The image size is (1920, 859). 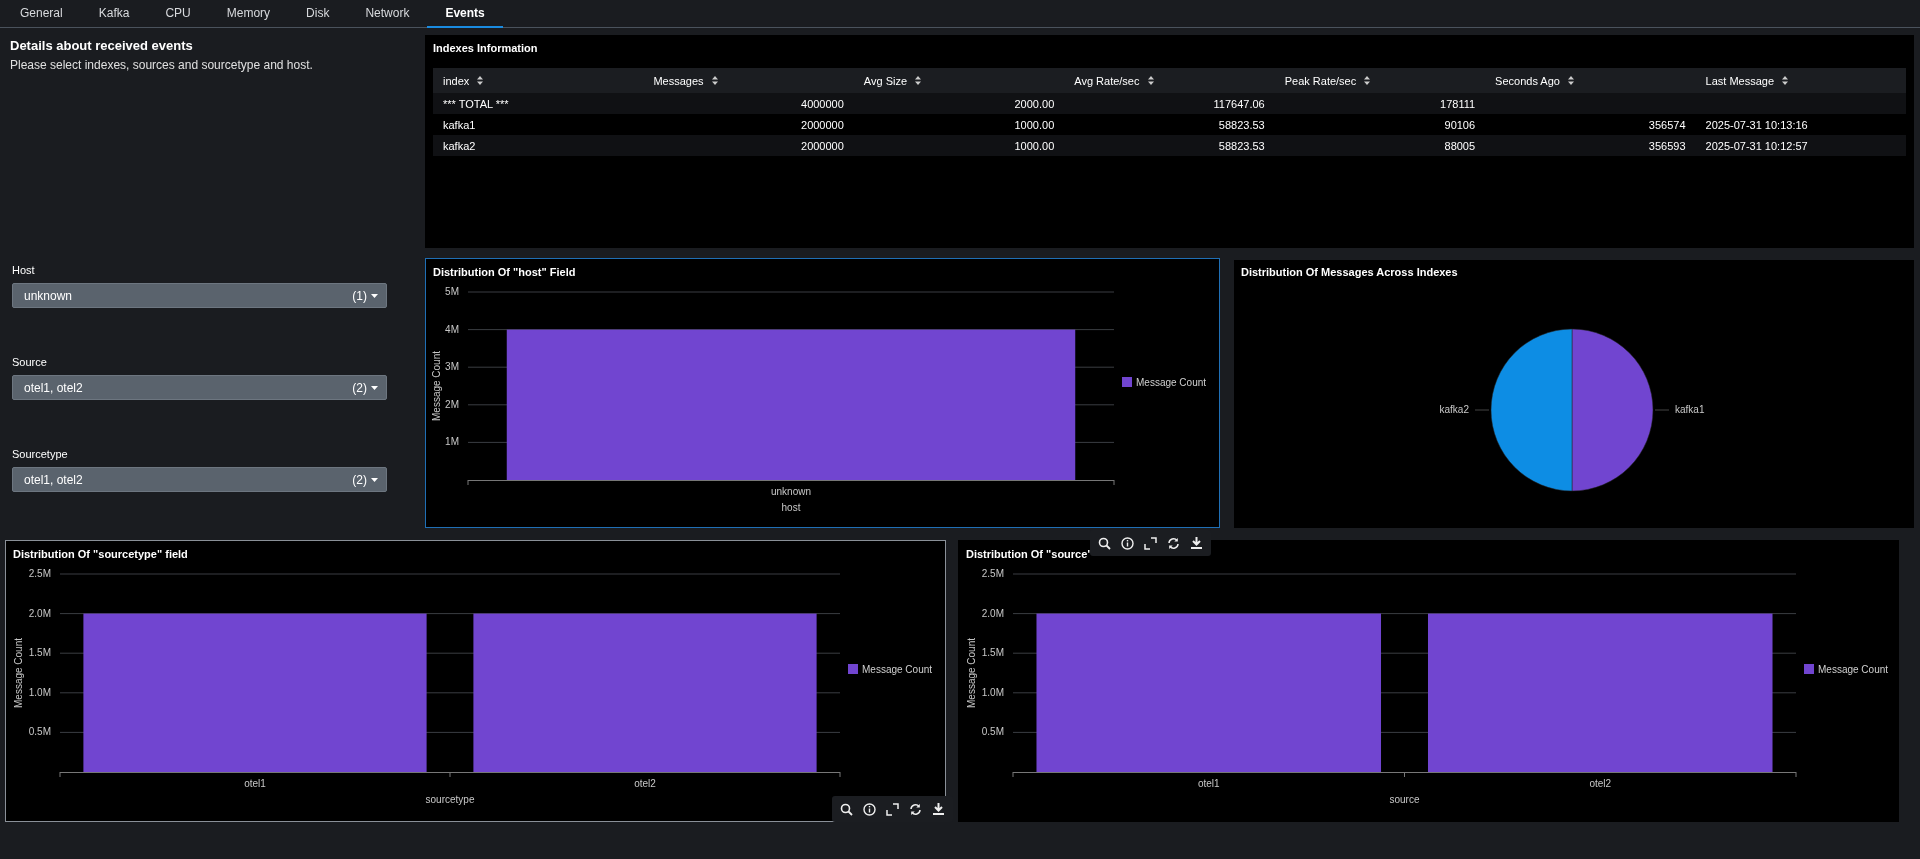 I want to click on axis-title: source, so click(x=1404, y=799).